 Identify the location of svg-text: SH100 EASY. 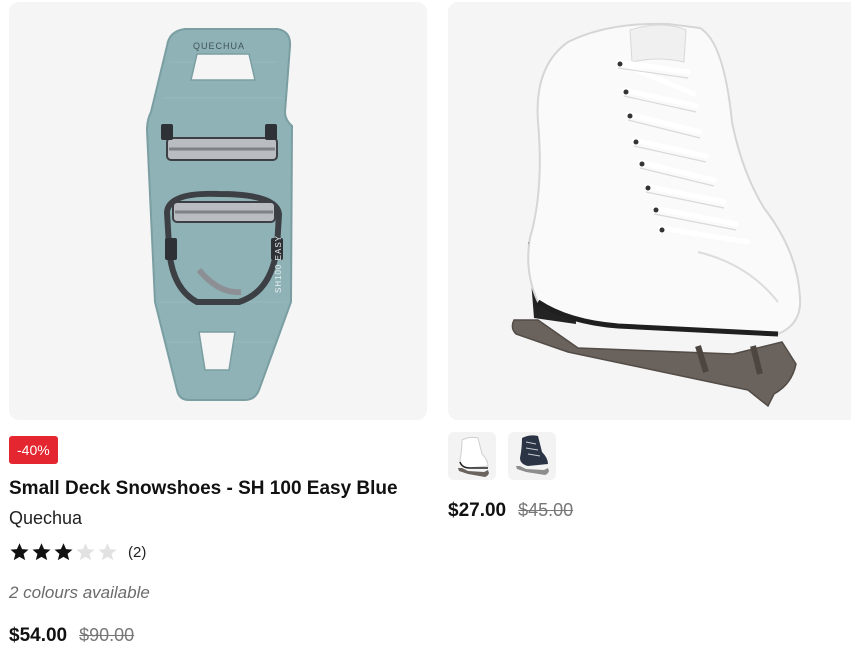
(278, 264).